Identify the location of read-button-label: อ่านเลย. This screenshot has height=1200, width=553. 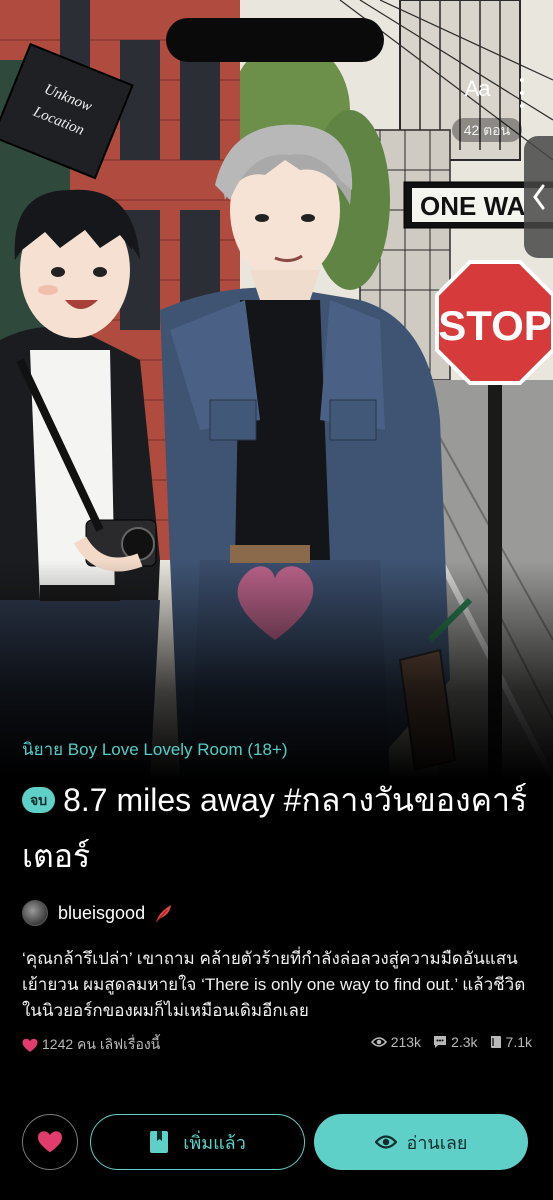
(437, 1142).